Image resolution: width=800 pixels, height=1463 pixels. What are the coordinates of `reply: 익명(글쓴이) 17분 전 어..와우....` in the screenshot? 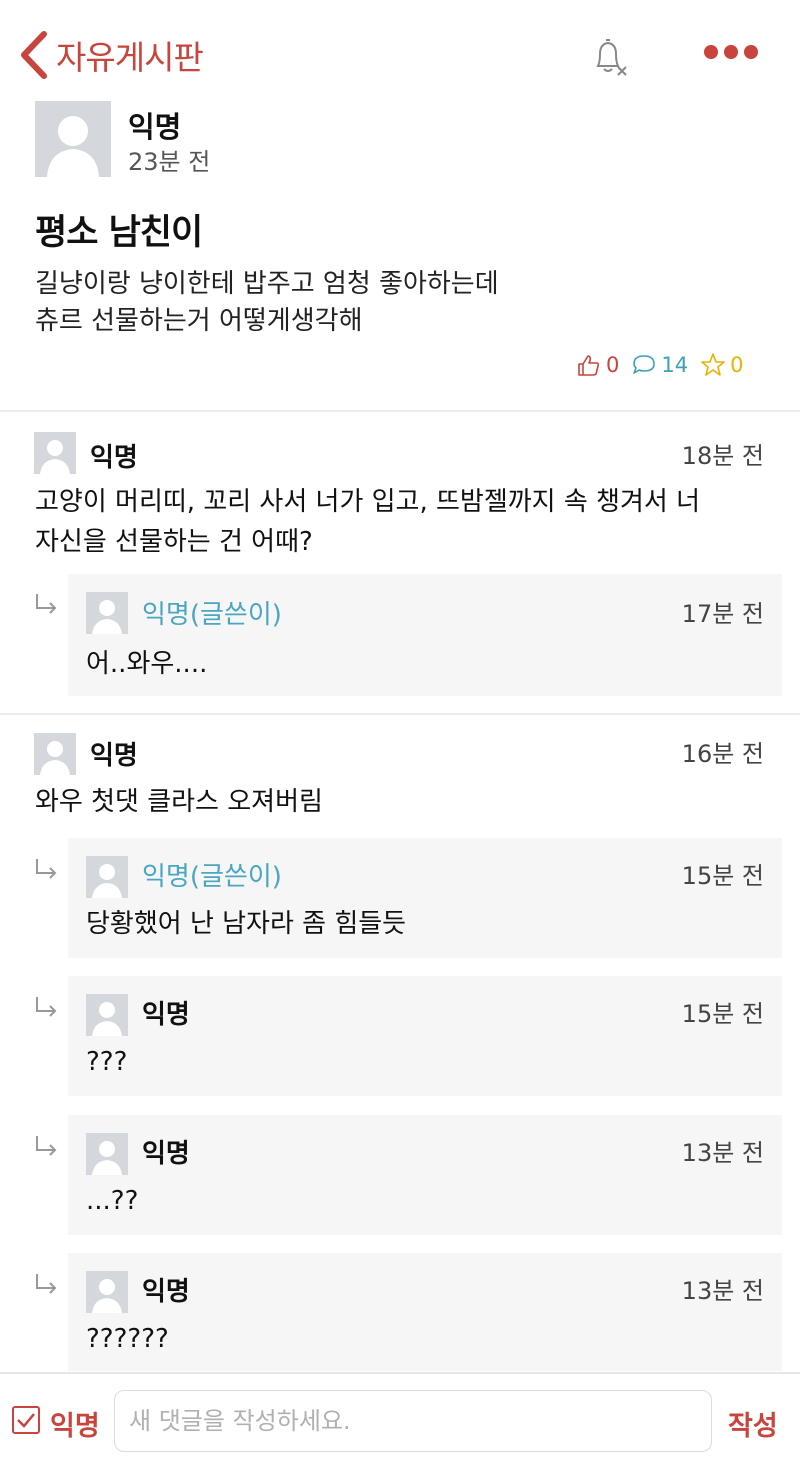 It's located at (425, 635).